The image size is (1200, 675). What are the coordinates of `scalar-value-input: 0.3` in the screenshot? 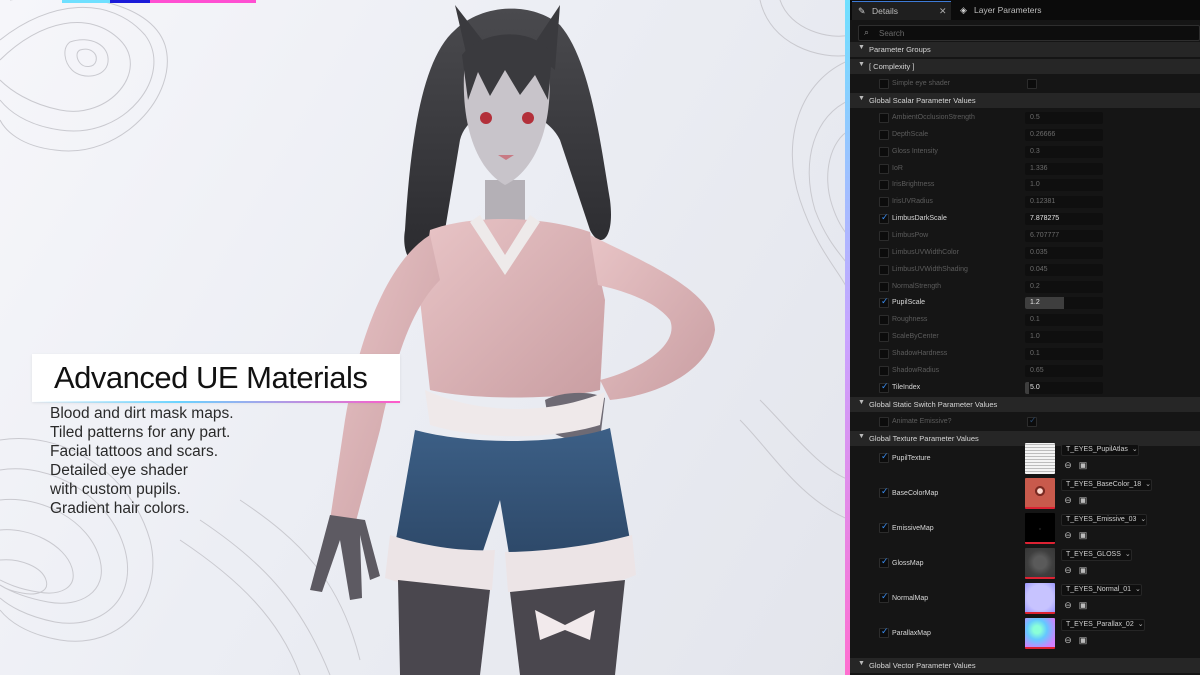 It's located at (1064, 151).